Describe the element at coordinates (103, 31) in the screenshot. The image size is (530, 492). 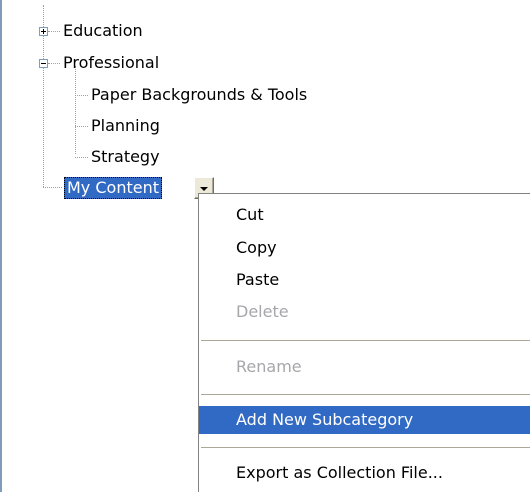
I see `tree-node-education: Education` at that location.